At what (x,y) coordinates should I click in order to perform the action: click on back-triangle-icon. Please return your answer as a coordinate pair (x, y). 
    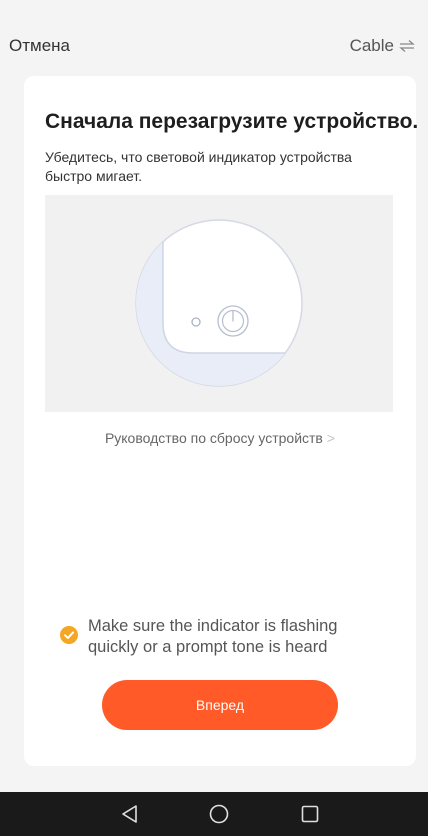
    Looking at the image, I should click on (130, 814).